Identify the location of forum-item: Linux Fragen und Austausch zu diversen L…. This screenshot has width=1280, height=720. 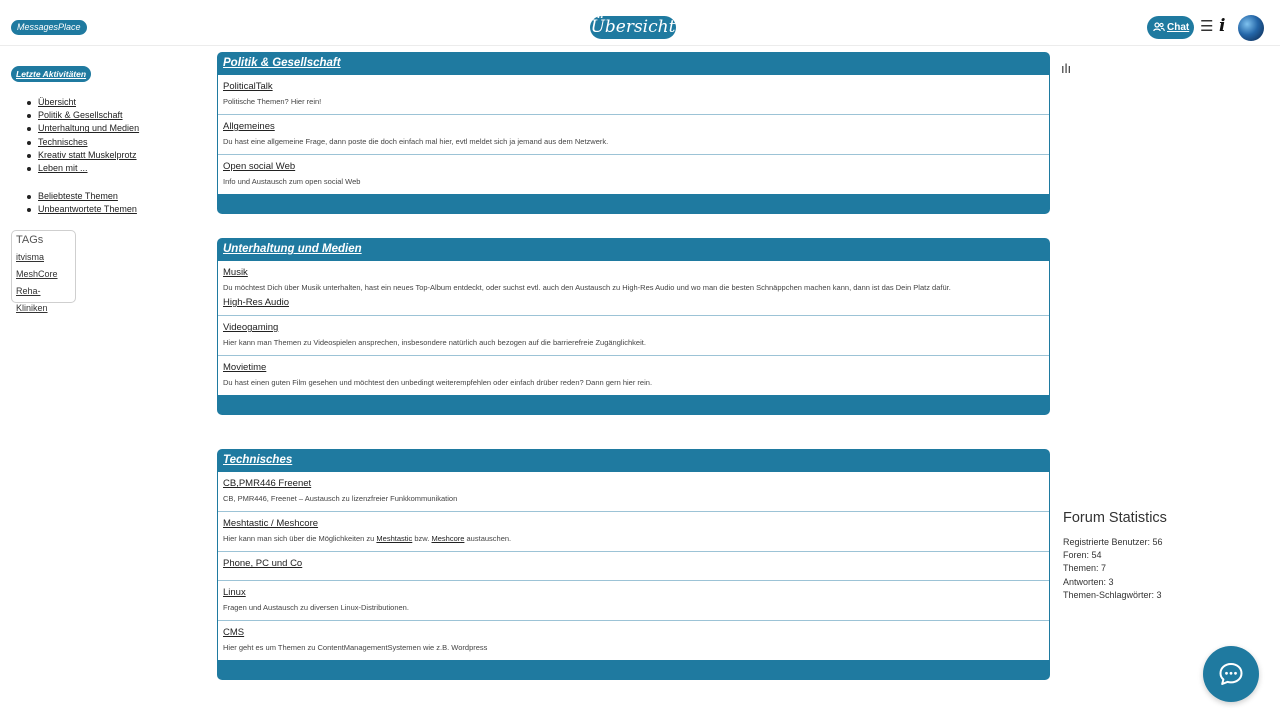
(633, 601).